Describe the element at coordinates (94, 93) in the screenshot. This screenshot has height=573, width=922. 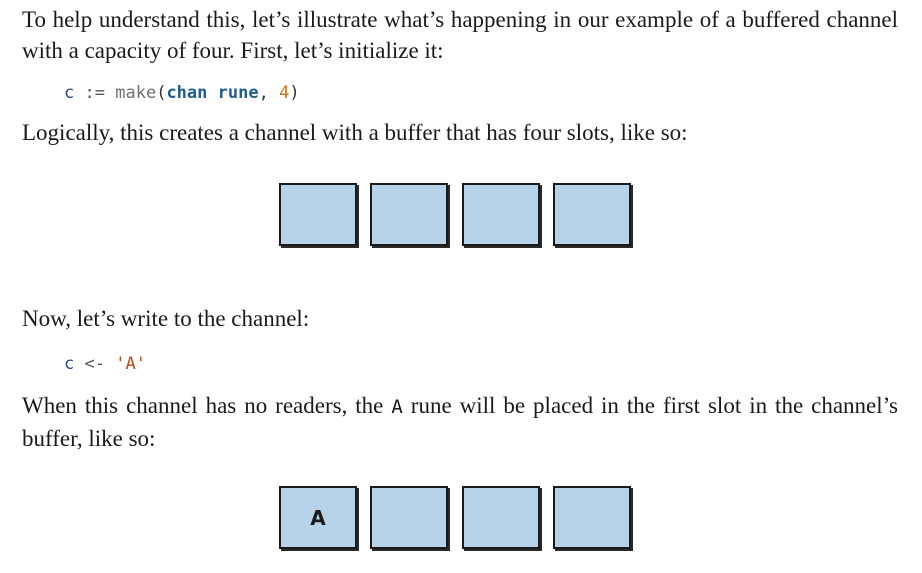
I see `code-assign-op: :=` at that location.